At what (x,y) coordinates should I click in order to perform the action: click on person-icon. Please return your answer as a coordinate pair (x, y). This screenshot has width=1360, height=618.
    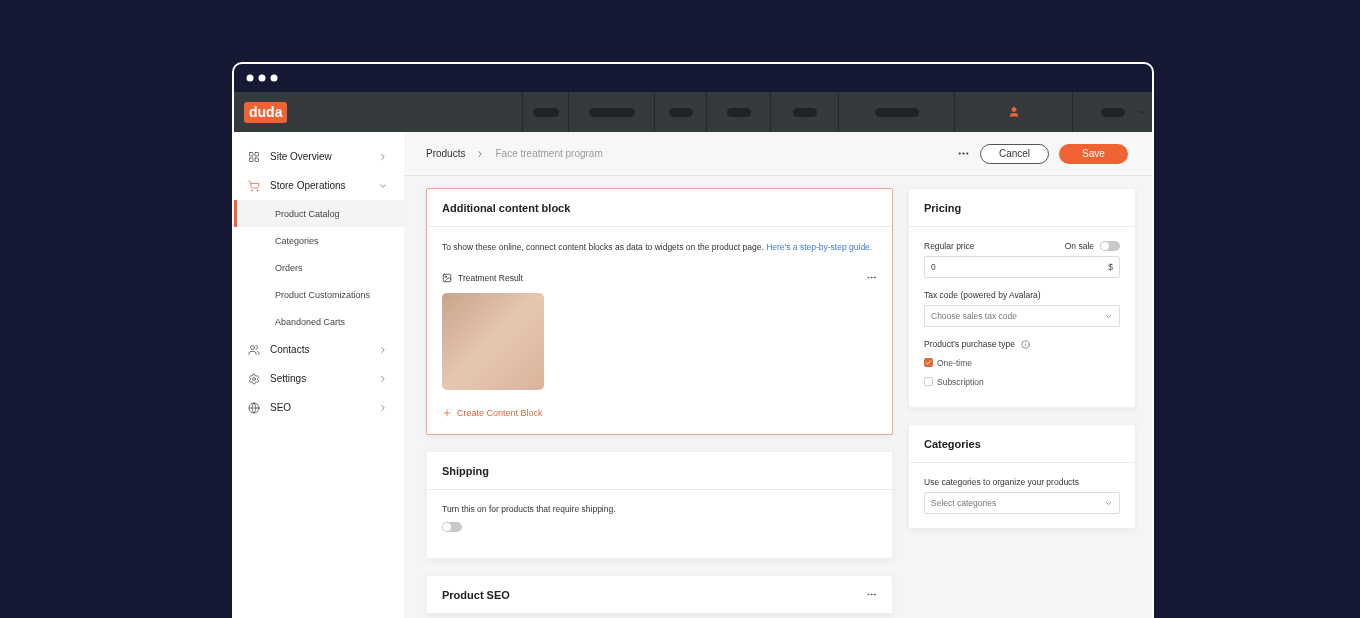
    Looking at the image, I should click on (1013, 112).